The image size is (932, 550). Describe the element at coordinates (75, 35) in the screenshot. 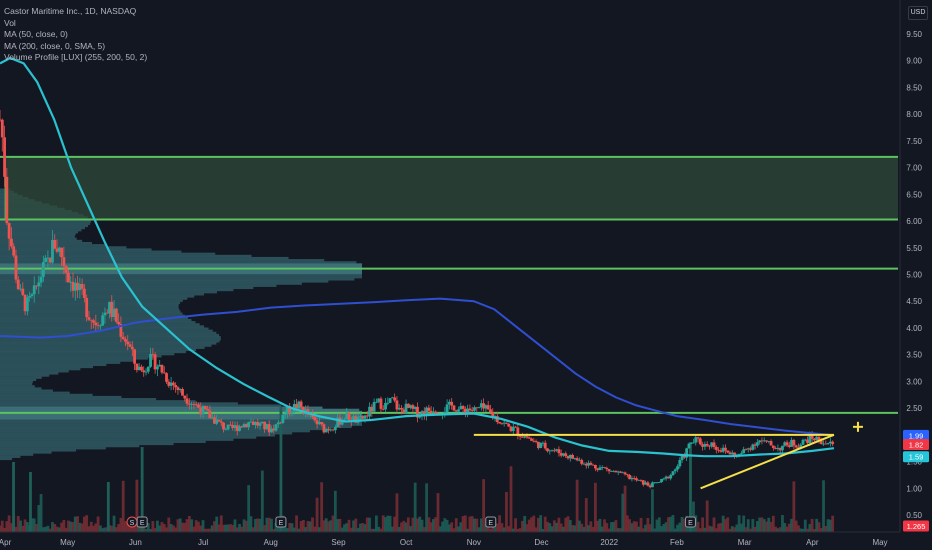

I see `legend-ma50: MA (50, close, 0)` at that location.